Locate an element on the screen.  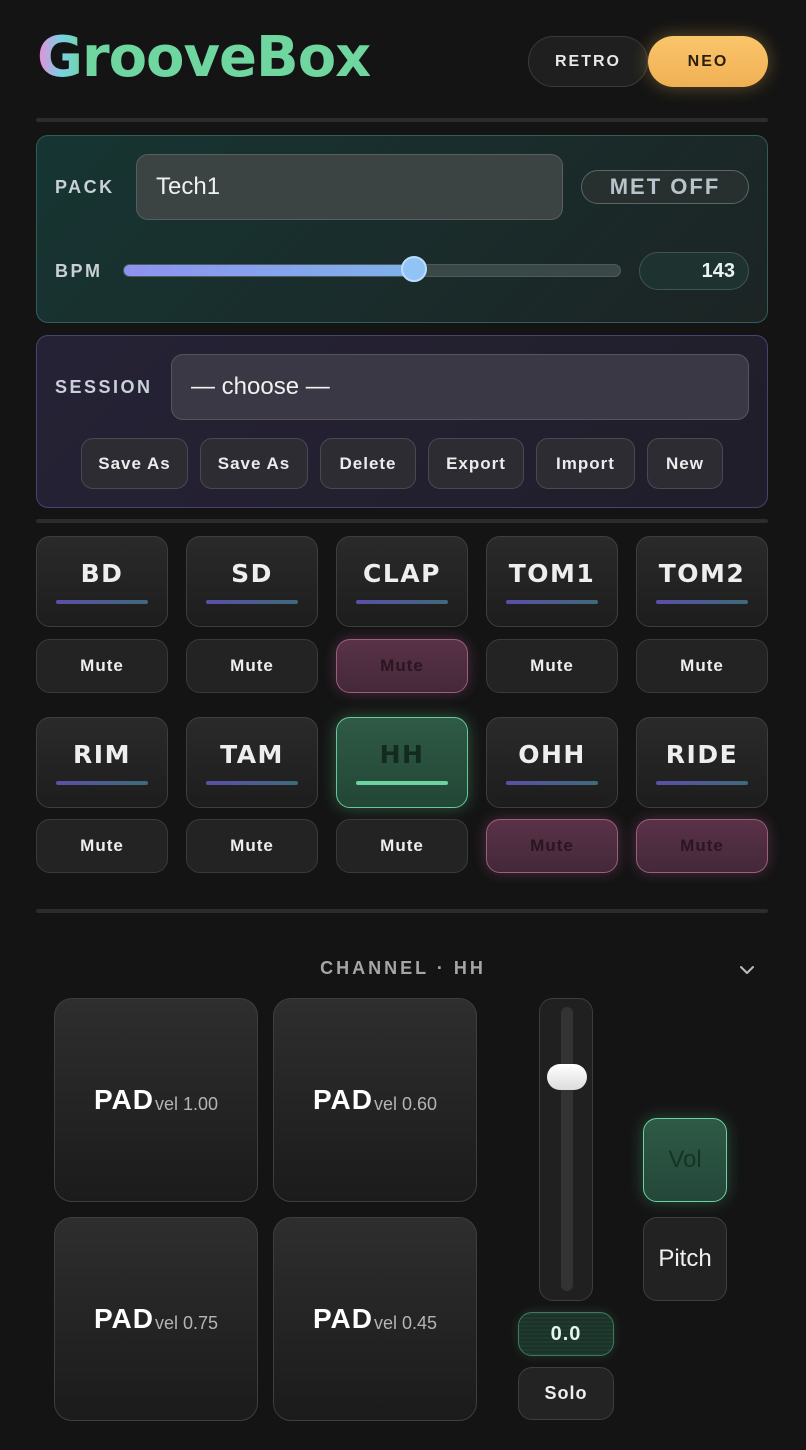
track-name: TOM1 is located at coordinates (552, 573).